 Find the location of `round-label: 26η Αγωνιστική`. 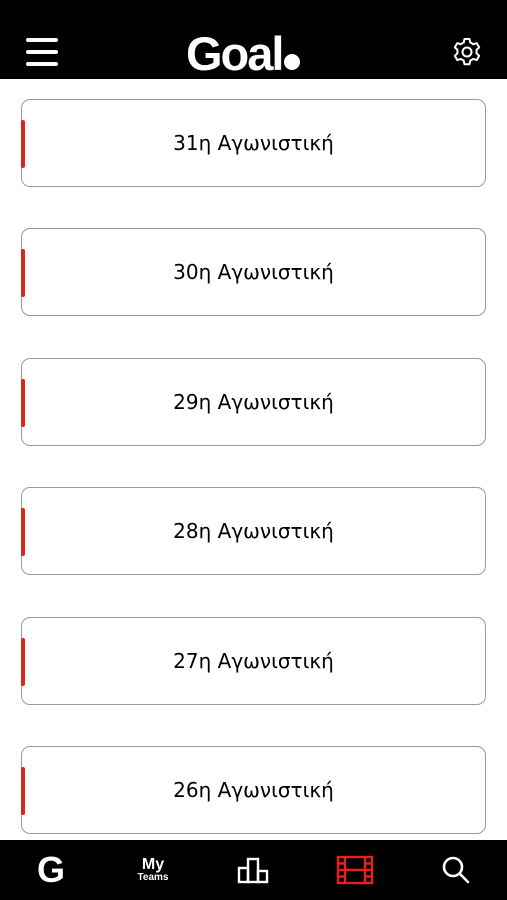

round-label: 26η Αγωνιστική is located at coordinates (253, 790).